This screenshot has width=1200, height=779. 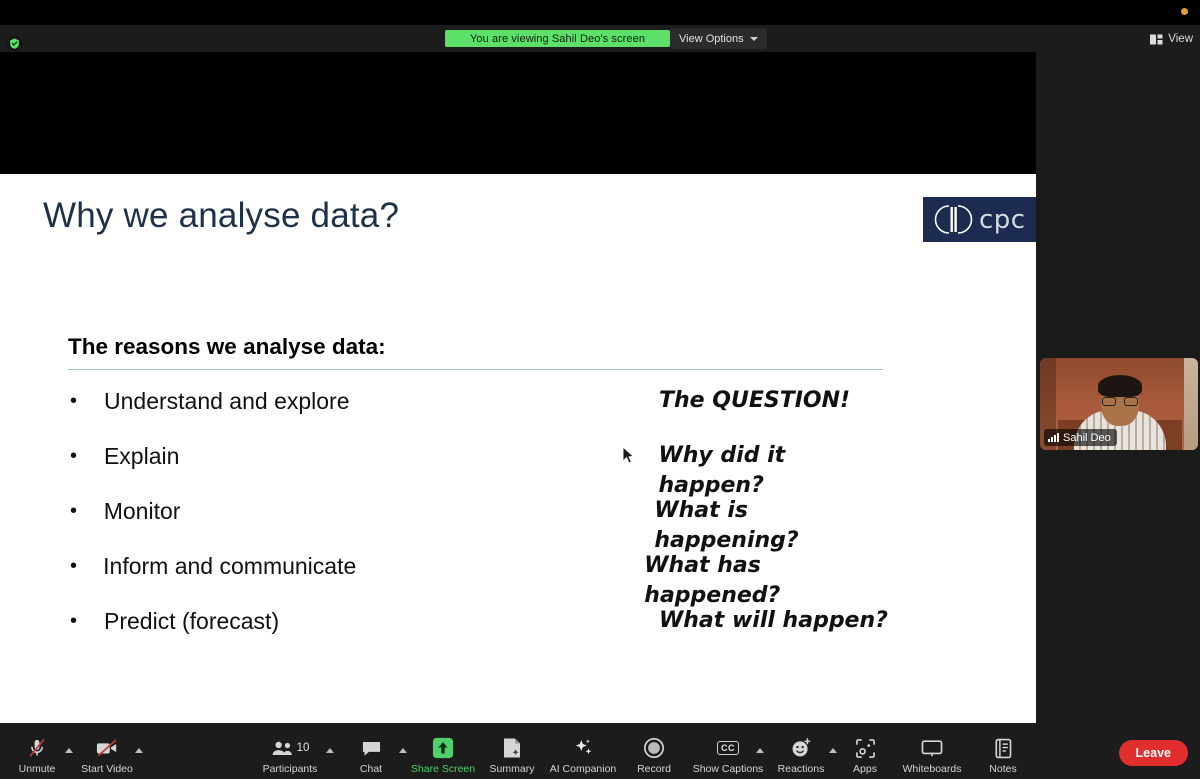 I want to click on toolbar-button-participants: 10 Participants, so click(x=290, y=755).